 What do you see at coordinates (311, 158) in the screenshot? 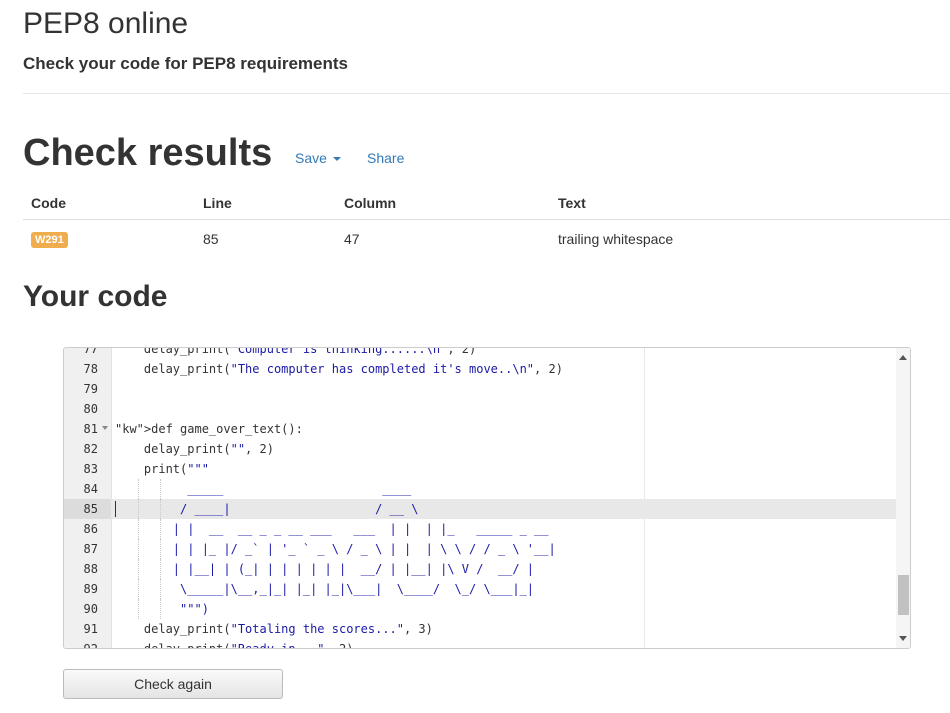
I see `save-label: Save` at bounding box center [311, 158].